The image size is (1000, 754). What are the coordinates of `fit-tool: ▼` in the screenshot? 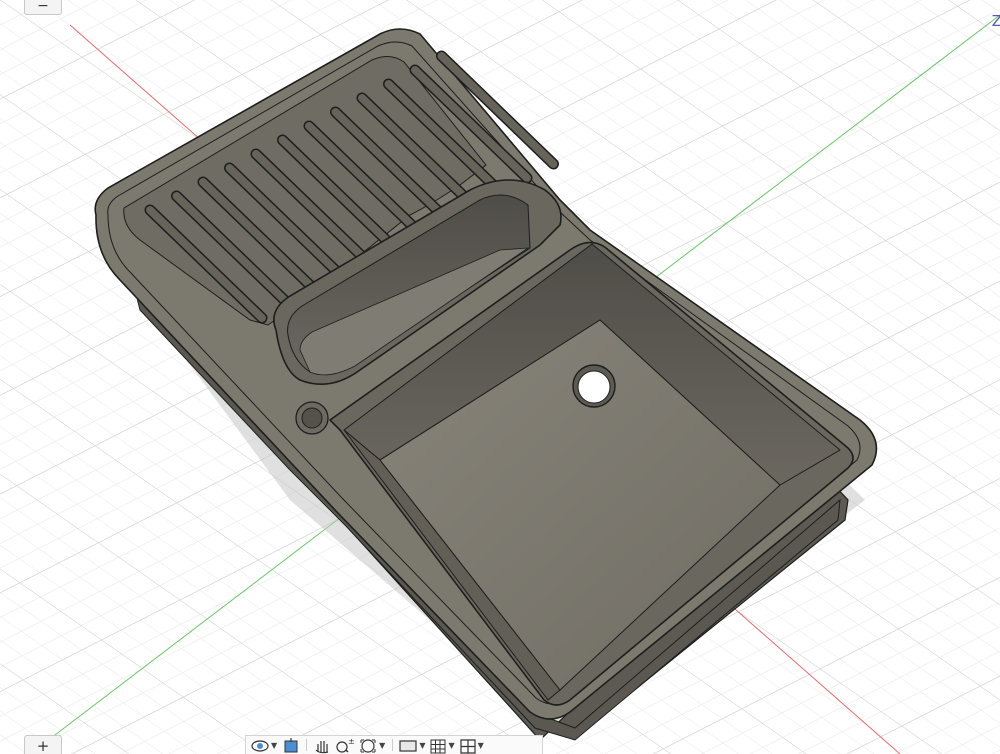 It's located at (372, 745).